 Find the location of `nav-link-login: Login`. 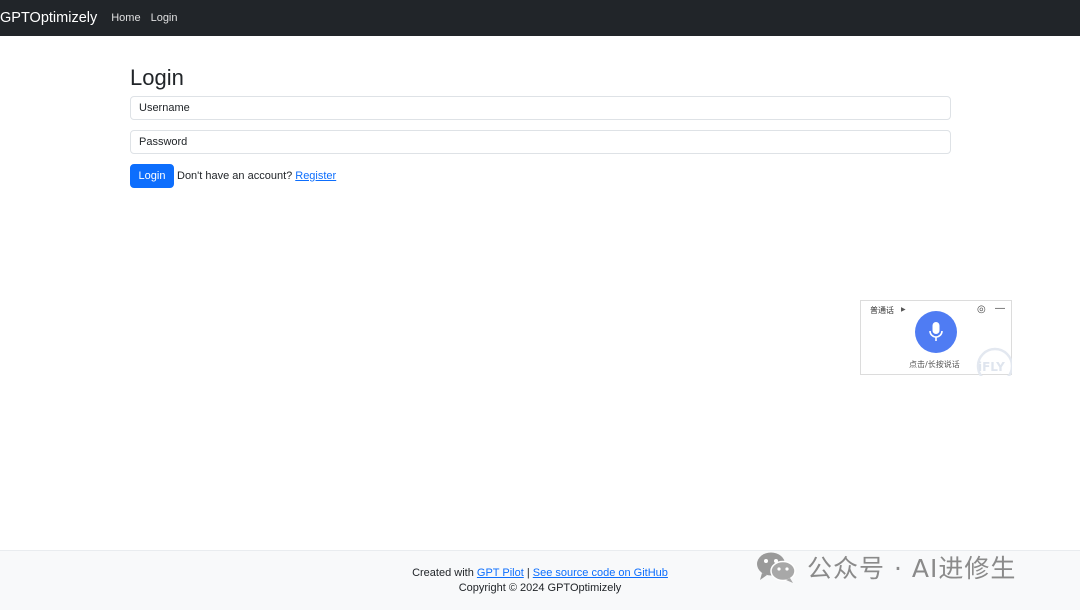

nav-link-login: Login is located at coordinates (164, 18).